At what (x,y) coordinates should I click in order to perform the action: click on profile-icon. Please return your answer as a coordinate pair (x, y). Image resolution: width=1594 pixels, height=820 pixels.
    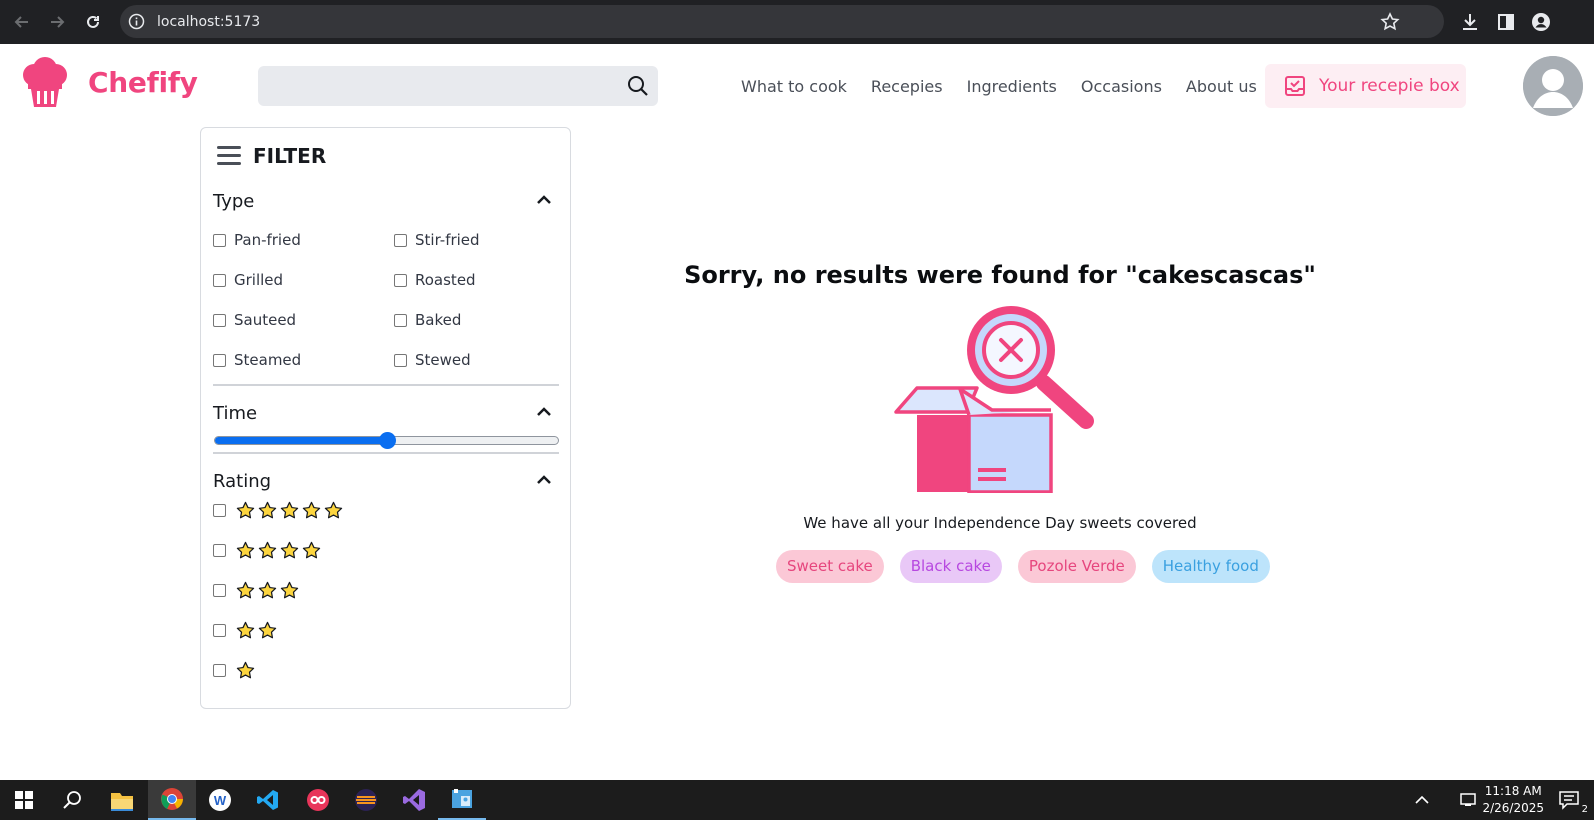
    Looking at the image, I should click on (1541, 22).